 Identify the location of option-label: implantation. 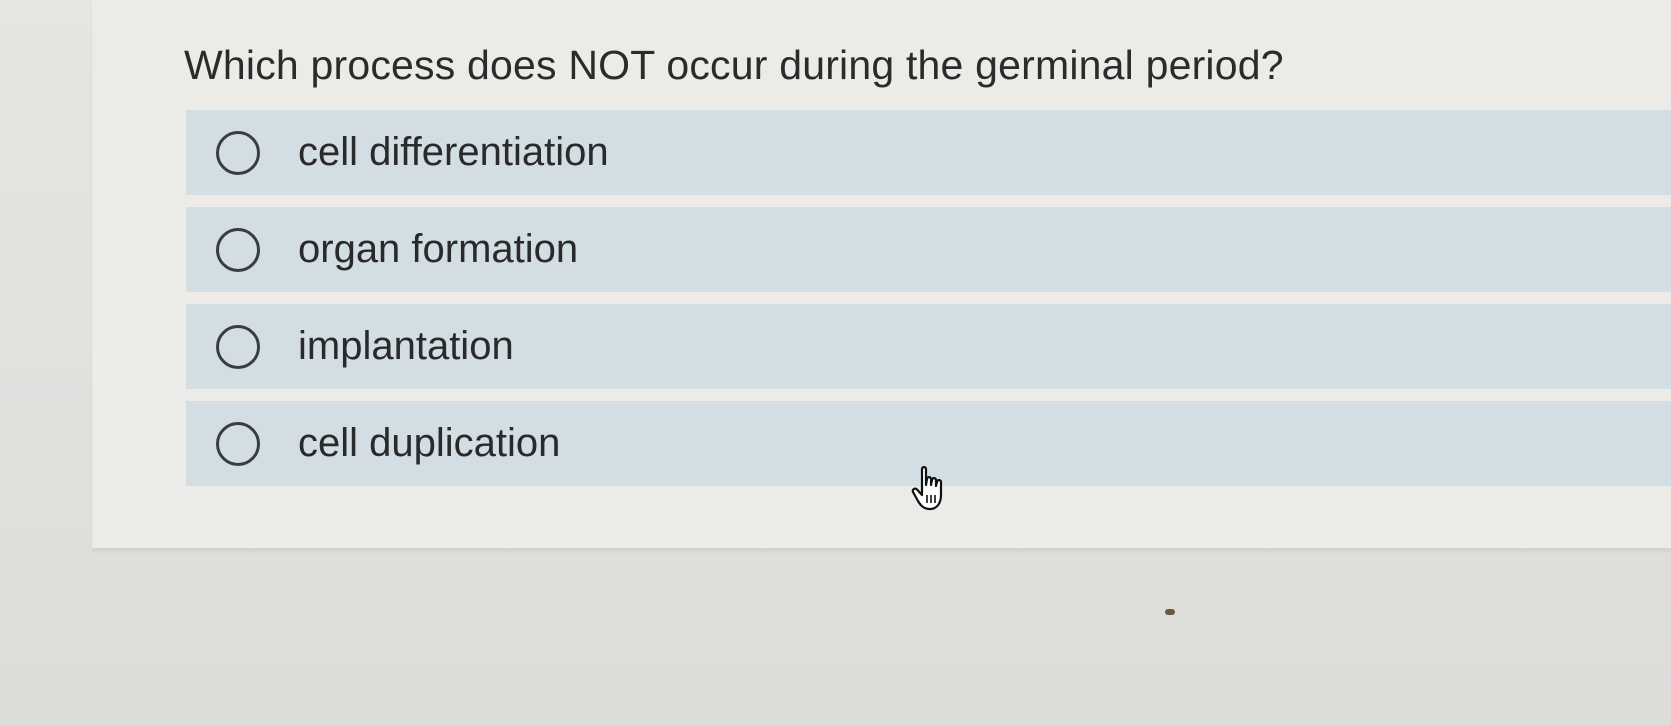
(406, 346).